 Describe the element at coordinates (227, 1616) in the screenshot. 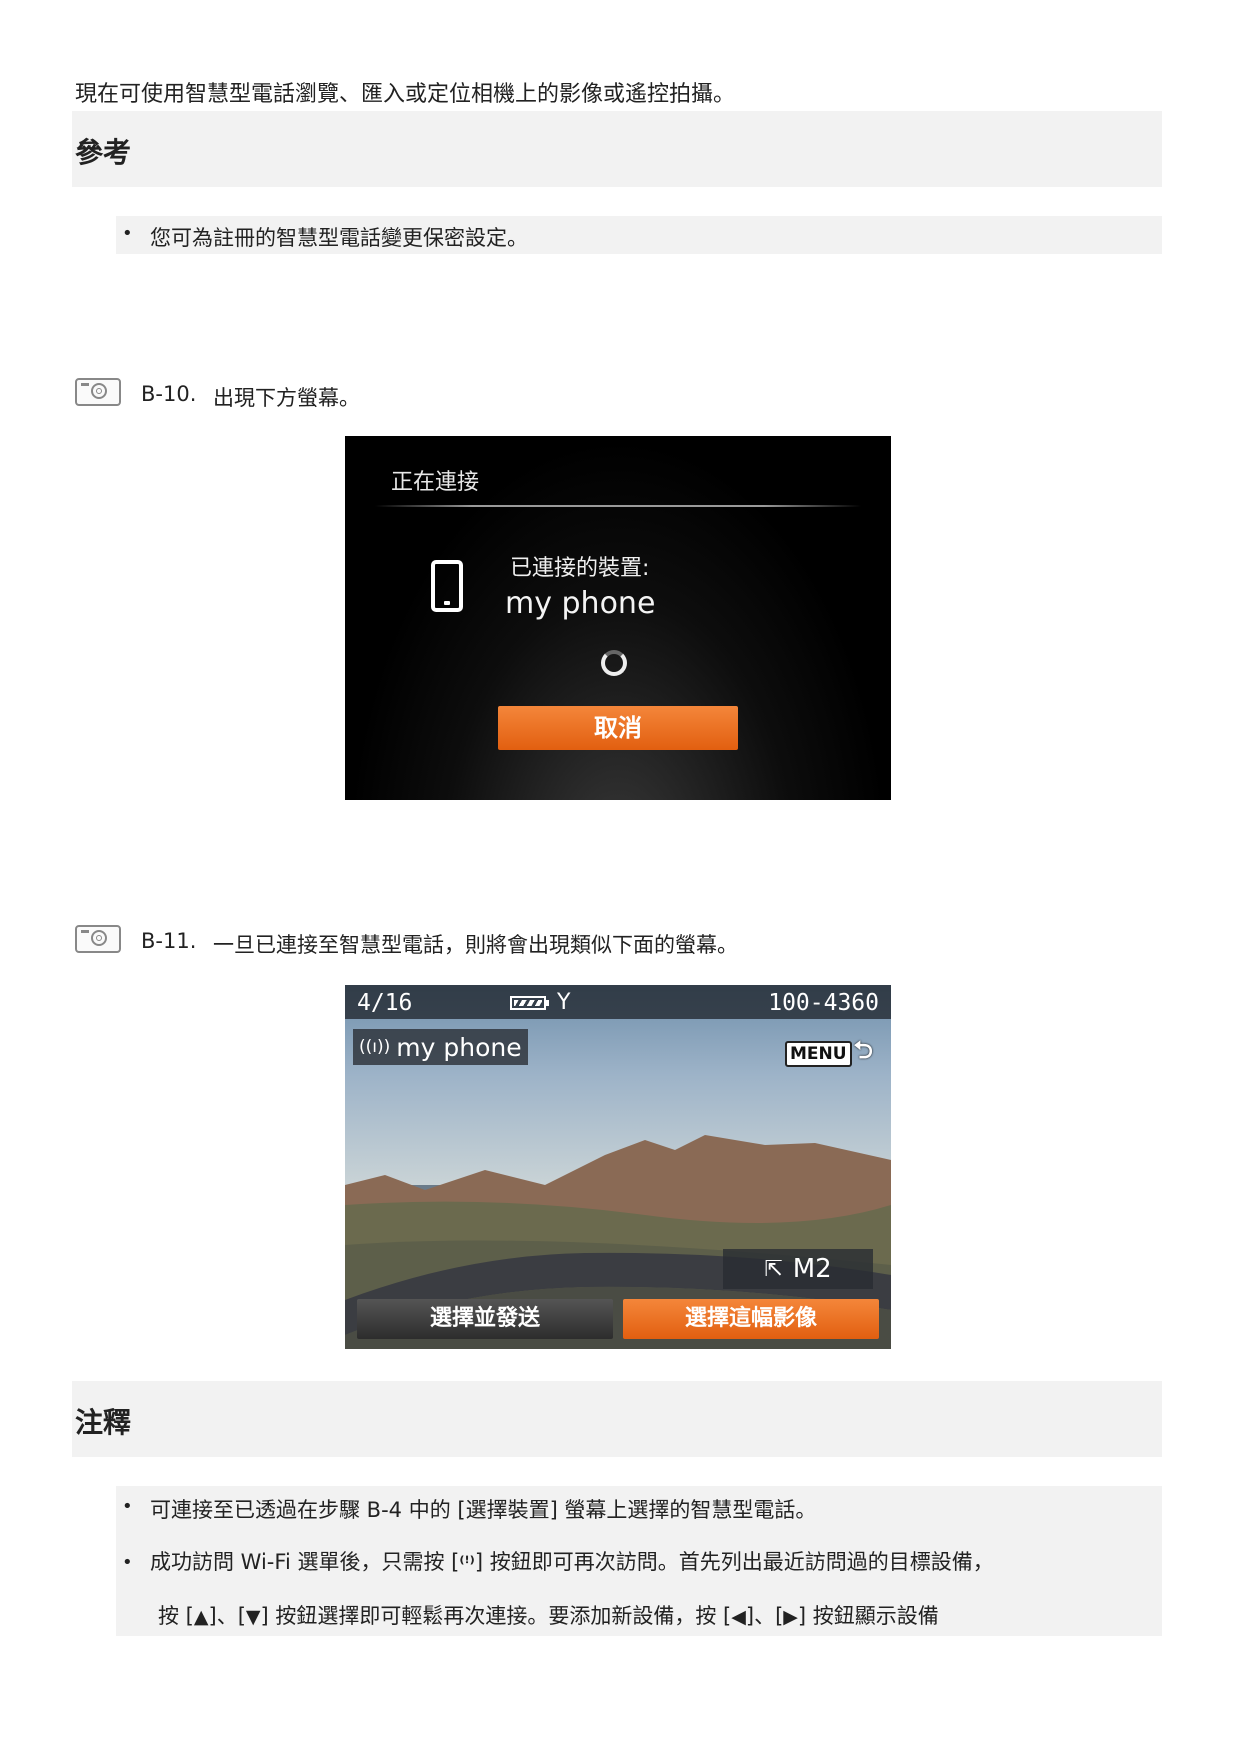

I see `note-item-2-text-d: ]、[` at that location.